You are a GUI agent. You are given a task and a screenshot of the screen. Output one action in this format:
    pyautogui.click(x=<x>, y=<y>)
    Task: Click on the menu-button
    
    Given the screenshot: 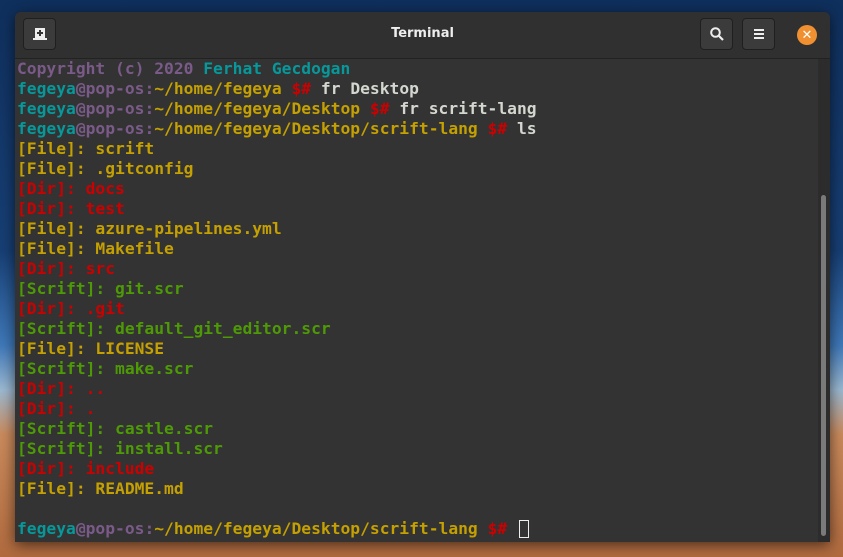 What is the action you would take?
    pyautogui.click(x=758, y=34)
    